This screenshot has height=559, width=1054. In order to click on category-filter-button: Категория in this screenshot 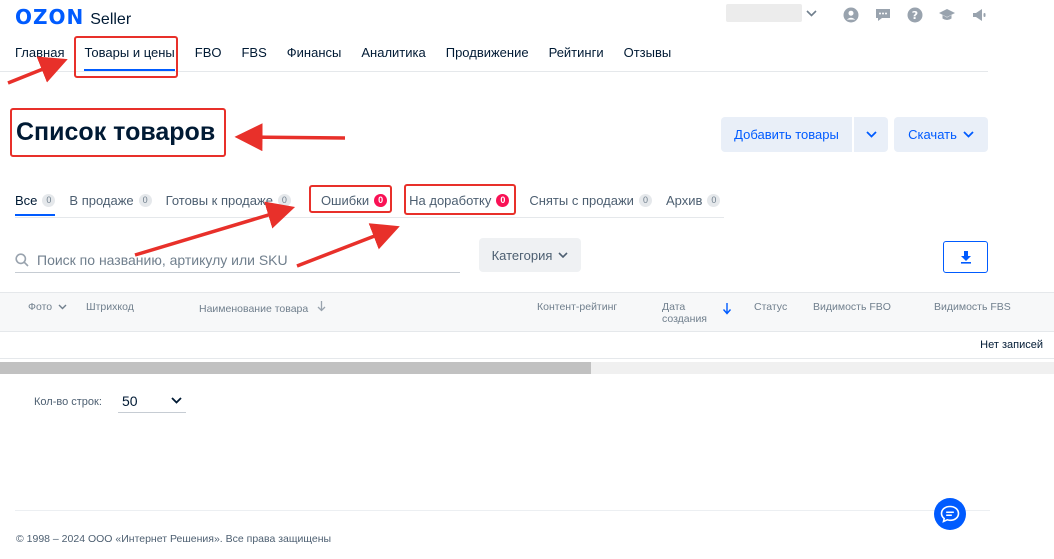, I will do `click(530, 255)`.